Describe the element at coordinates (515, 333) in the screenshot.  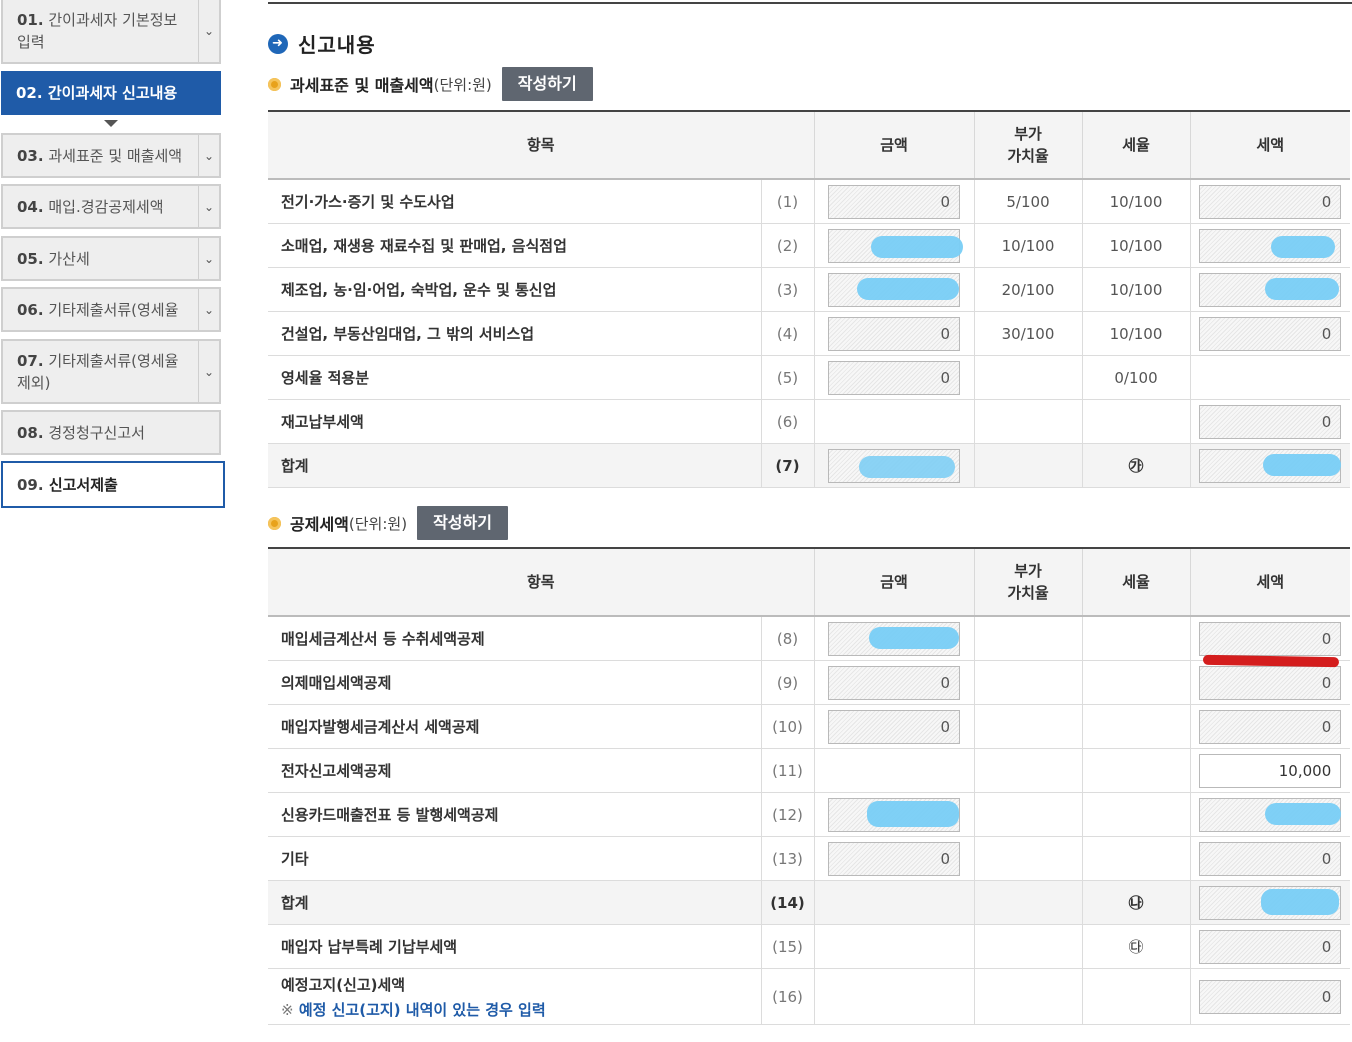
I see `row-label: 건설업, 부동산임대업, 그 밖의 서비스업` at that location.